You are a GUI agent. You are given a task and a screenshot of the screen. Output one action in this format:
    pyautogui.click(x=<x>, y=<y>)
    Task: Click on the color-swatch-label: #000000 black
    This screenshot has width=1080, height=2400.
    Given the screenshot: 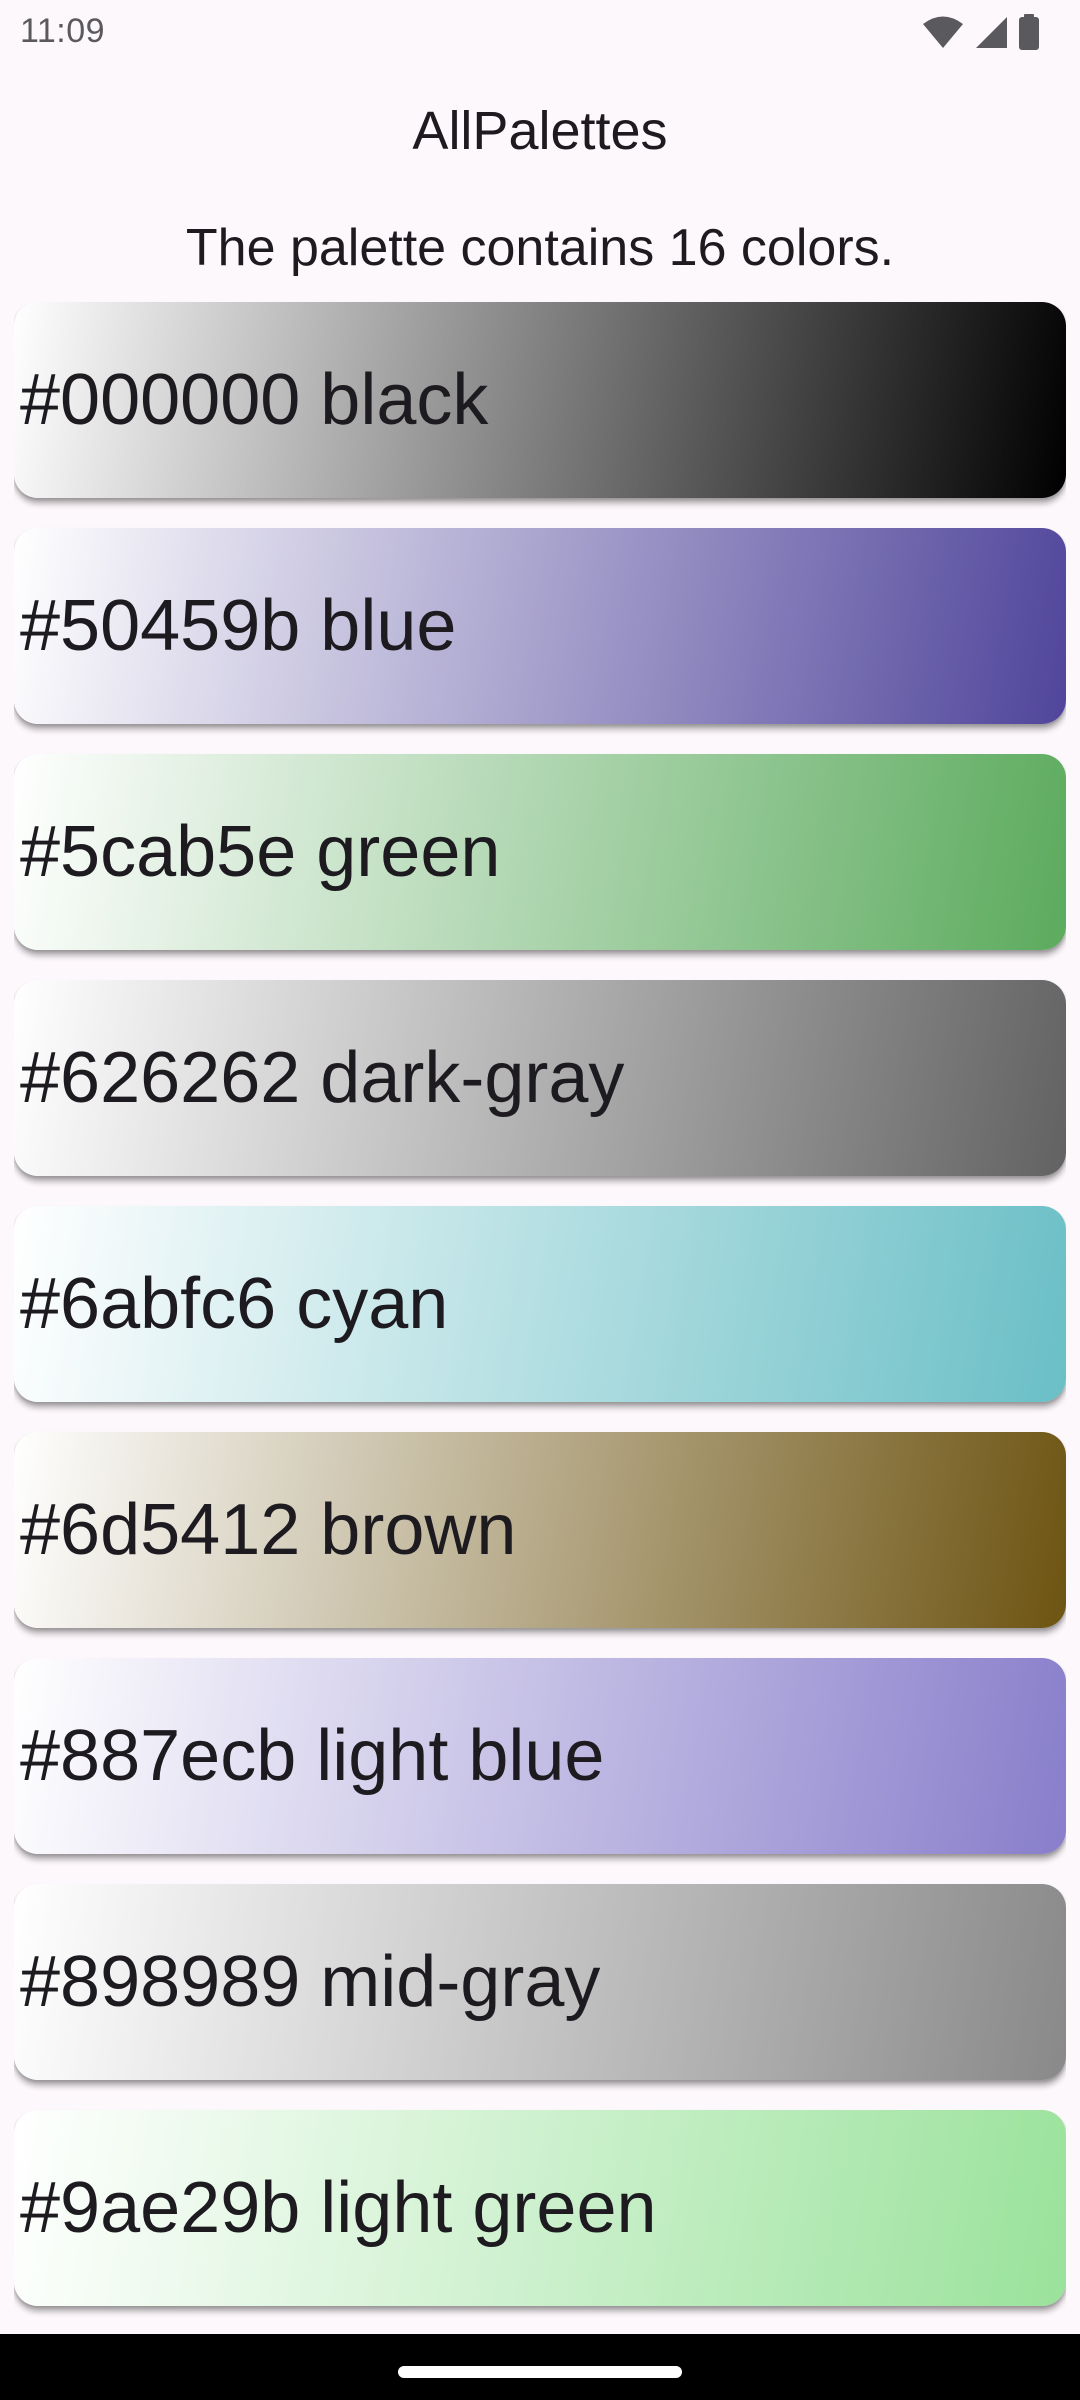 What is the action you would take?
    pyautogui.click(x=254, y=400)
    